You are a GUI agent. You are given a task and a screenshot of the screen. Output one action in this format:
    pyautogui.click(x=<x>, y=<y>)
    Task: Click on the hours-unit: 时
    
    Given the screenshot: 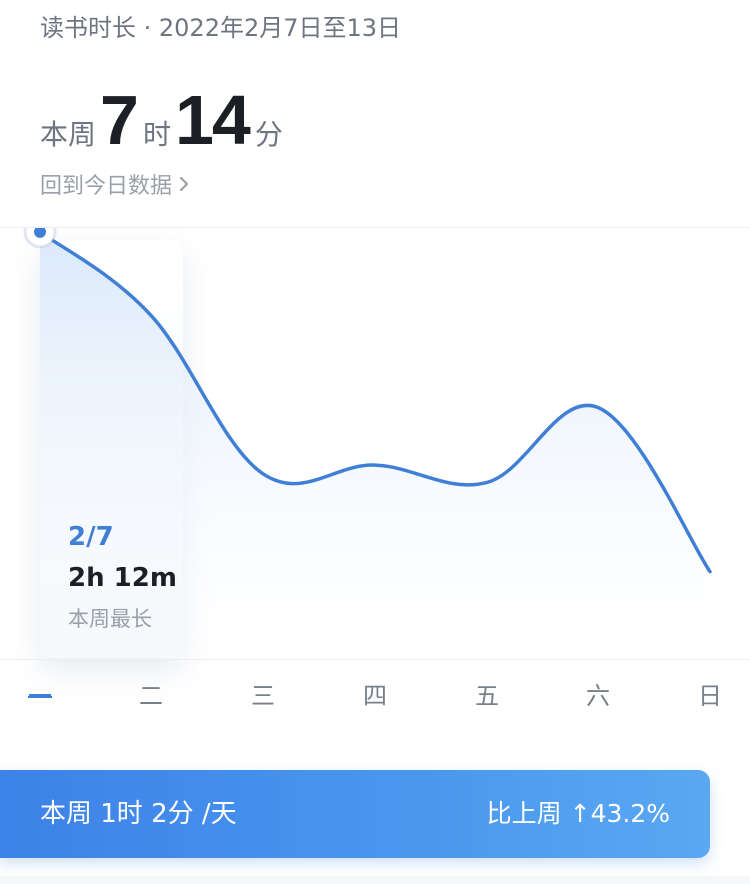 What is the action you would take?
    pyautogui.click(x=156, y=134)
    